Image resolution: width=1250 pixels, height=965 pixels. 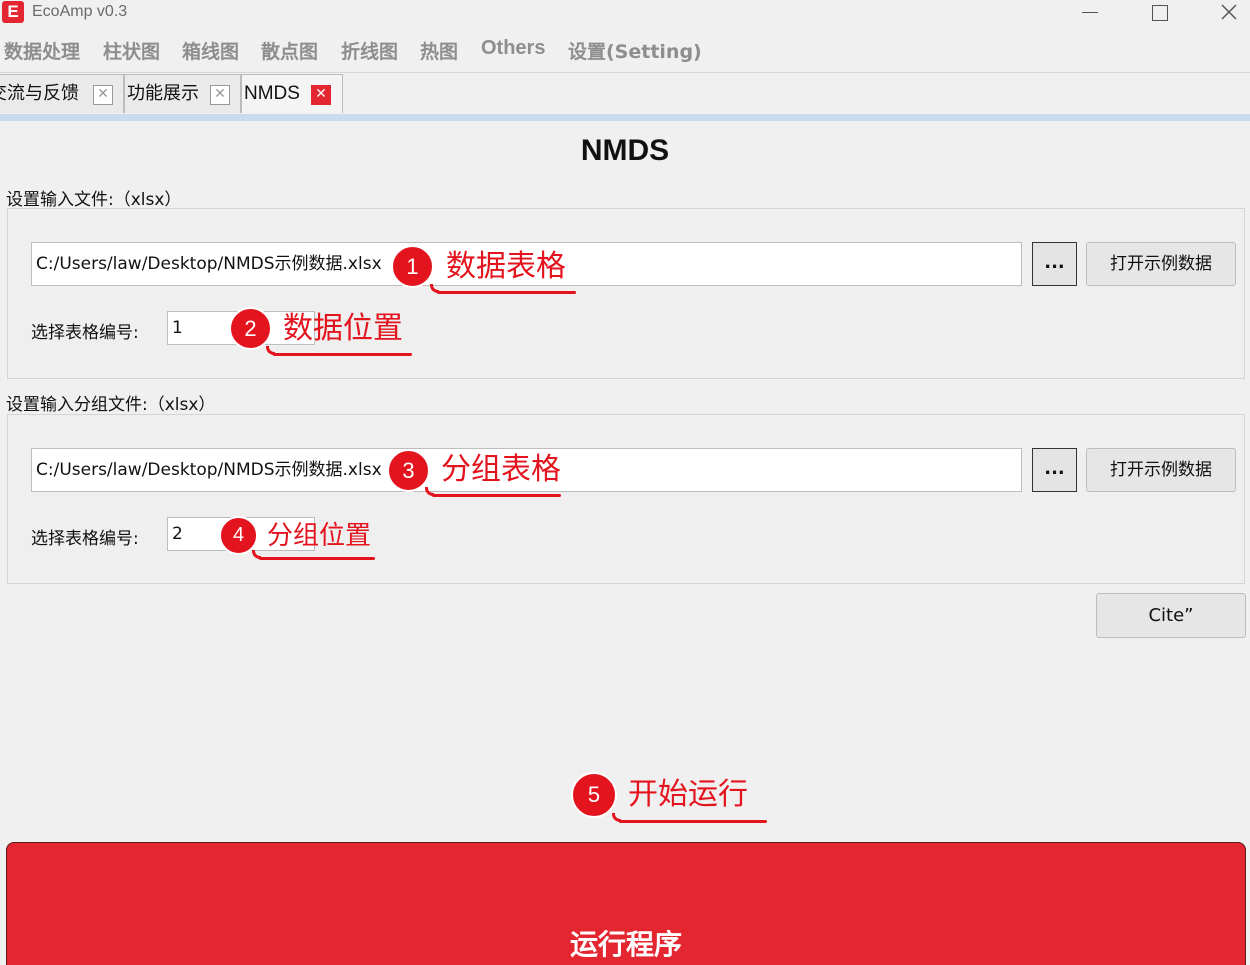 I want to click on menu-scatter-plot: 散点图, so click(x=289, y=50).